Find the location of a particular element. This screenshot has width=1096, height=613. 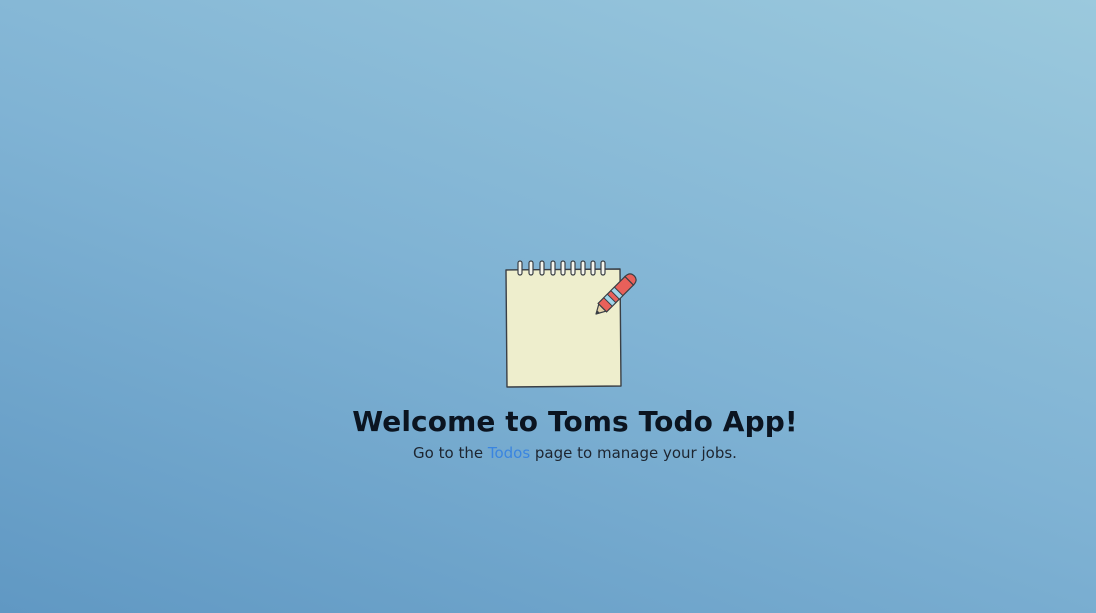

notepad-with-pencil-icon is located at coordinates (571, 324).